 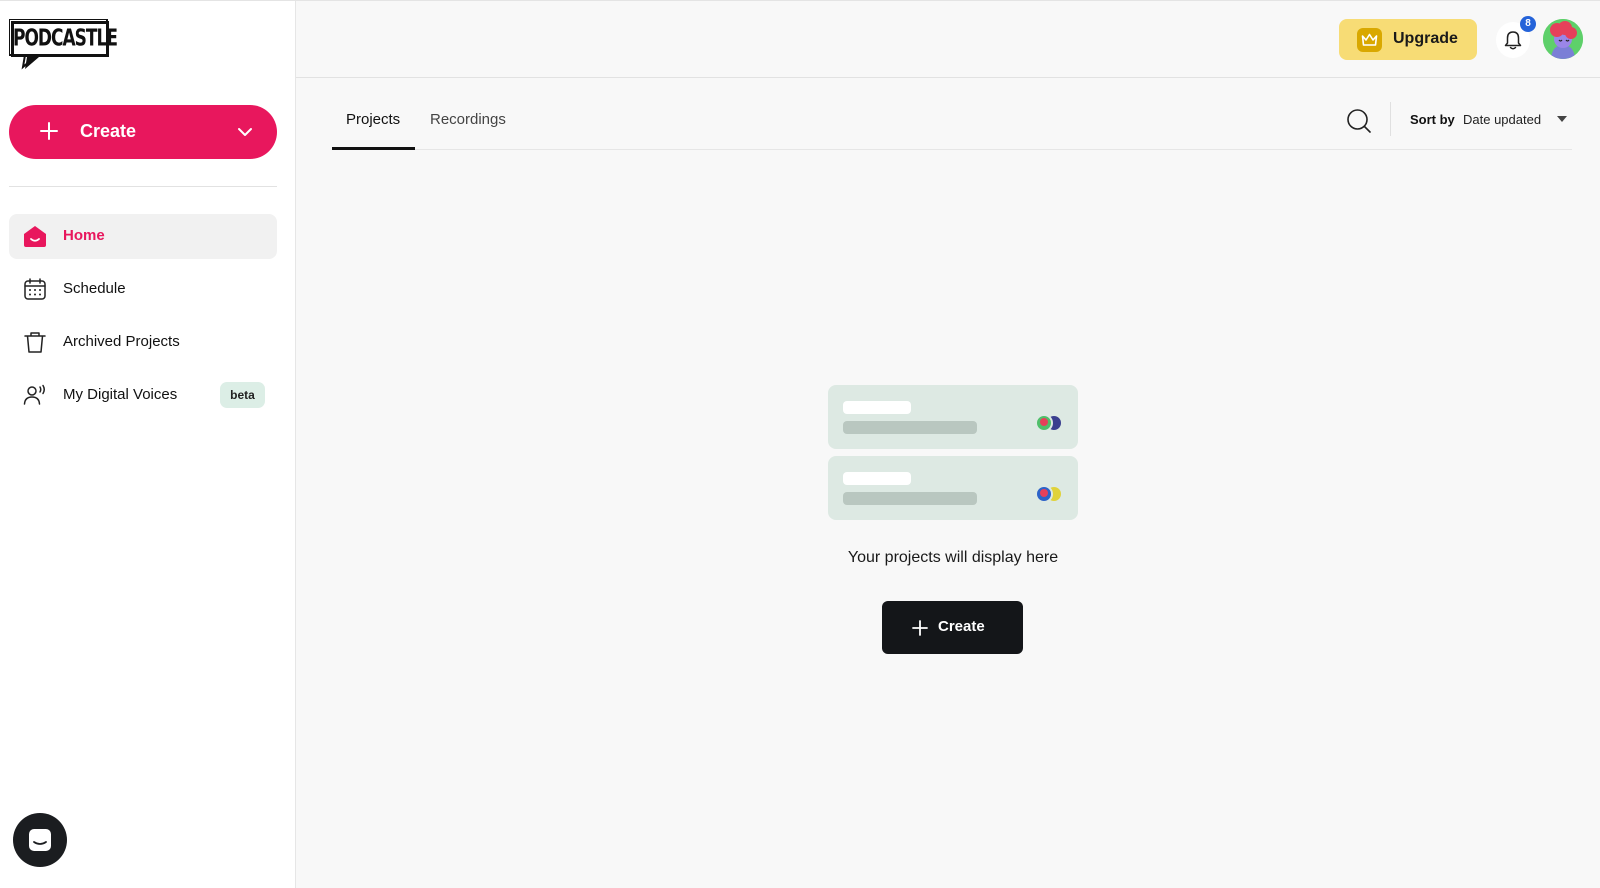 I want to click on bell-icon, so click(x=1513, y=40).